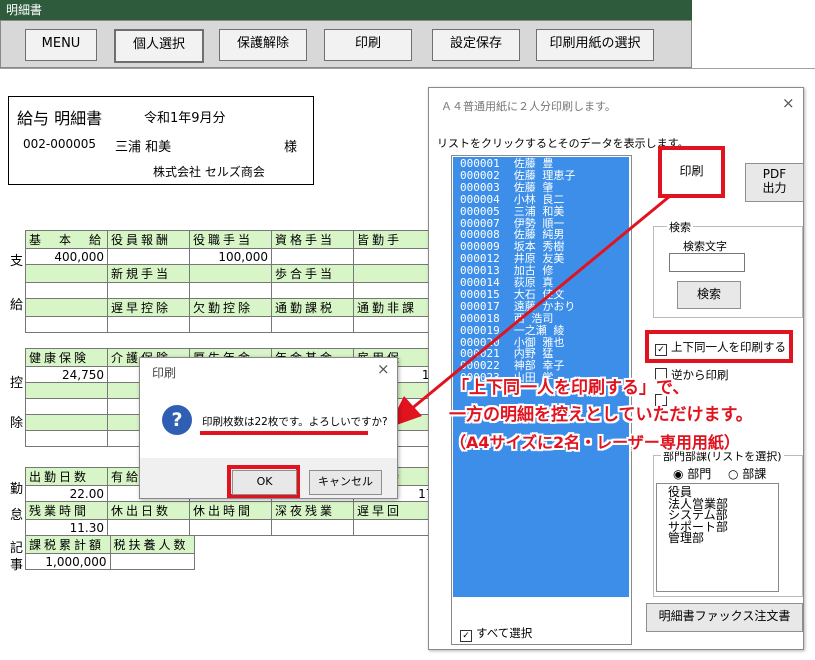  Describe the element at coordinates (268, 428) in the screenshot. I see `confirm-dialog: 印刷 × ? 印刷枚数は22枚です。よろしいですか? OK キャンセル` at that location.